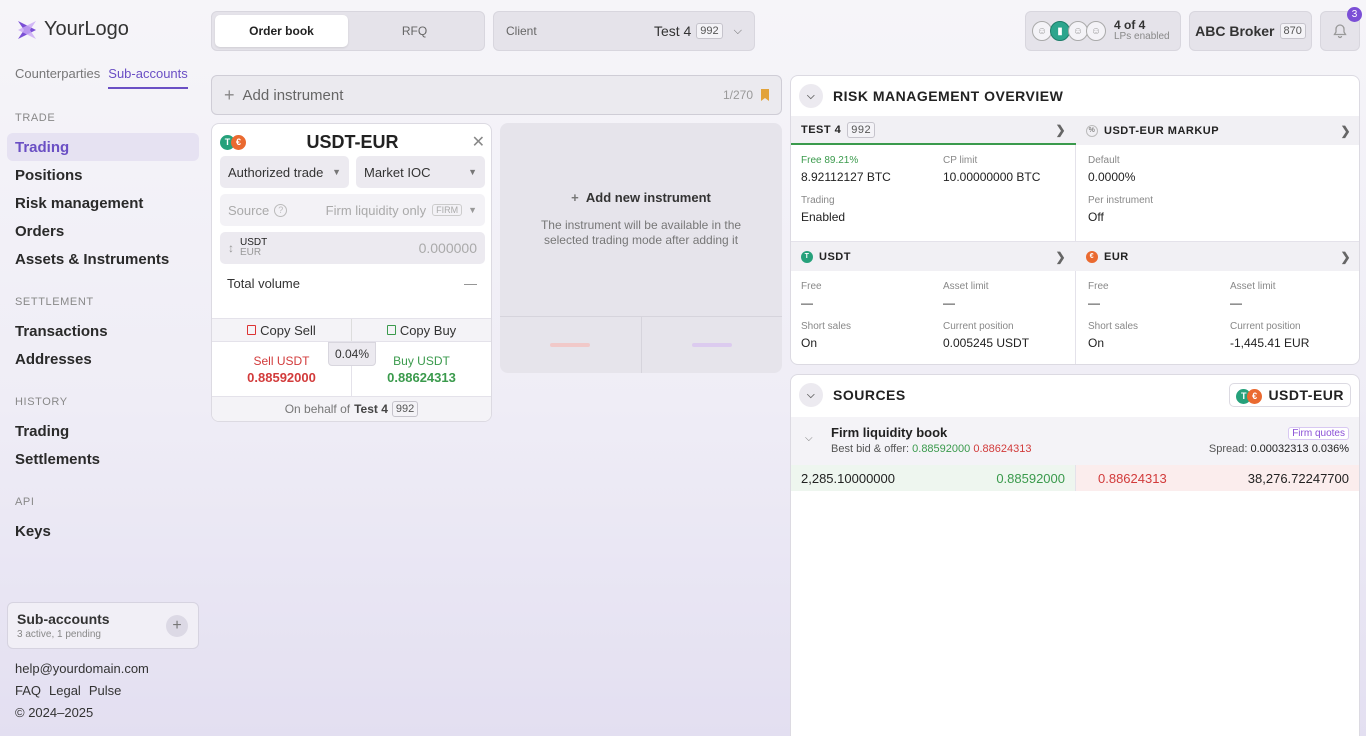  What do you see at coordinates (103, 147) in the screenshot?
I see `sidebar-item-trading: Trading` at bounding box center [103, 147].